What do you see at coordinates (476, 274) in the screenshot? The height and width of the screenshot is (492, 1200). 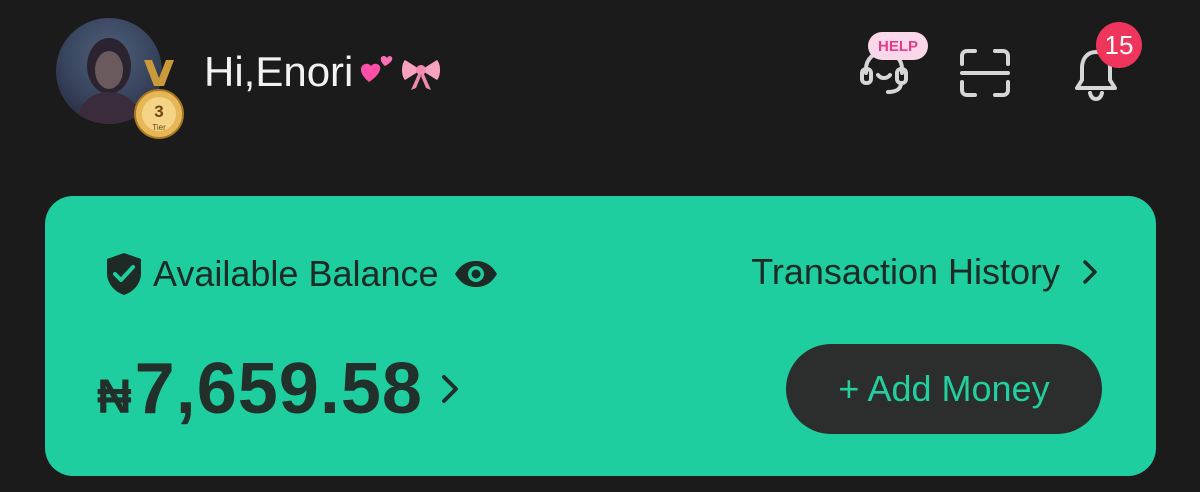 I see `eye-icon` at bounding box center [476, 274].